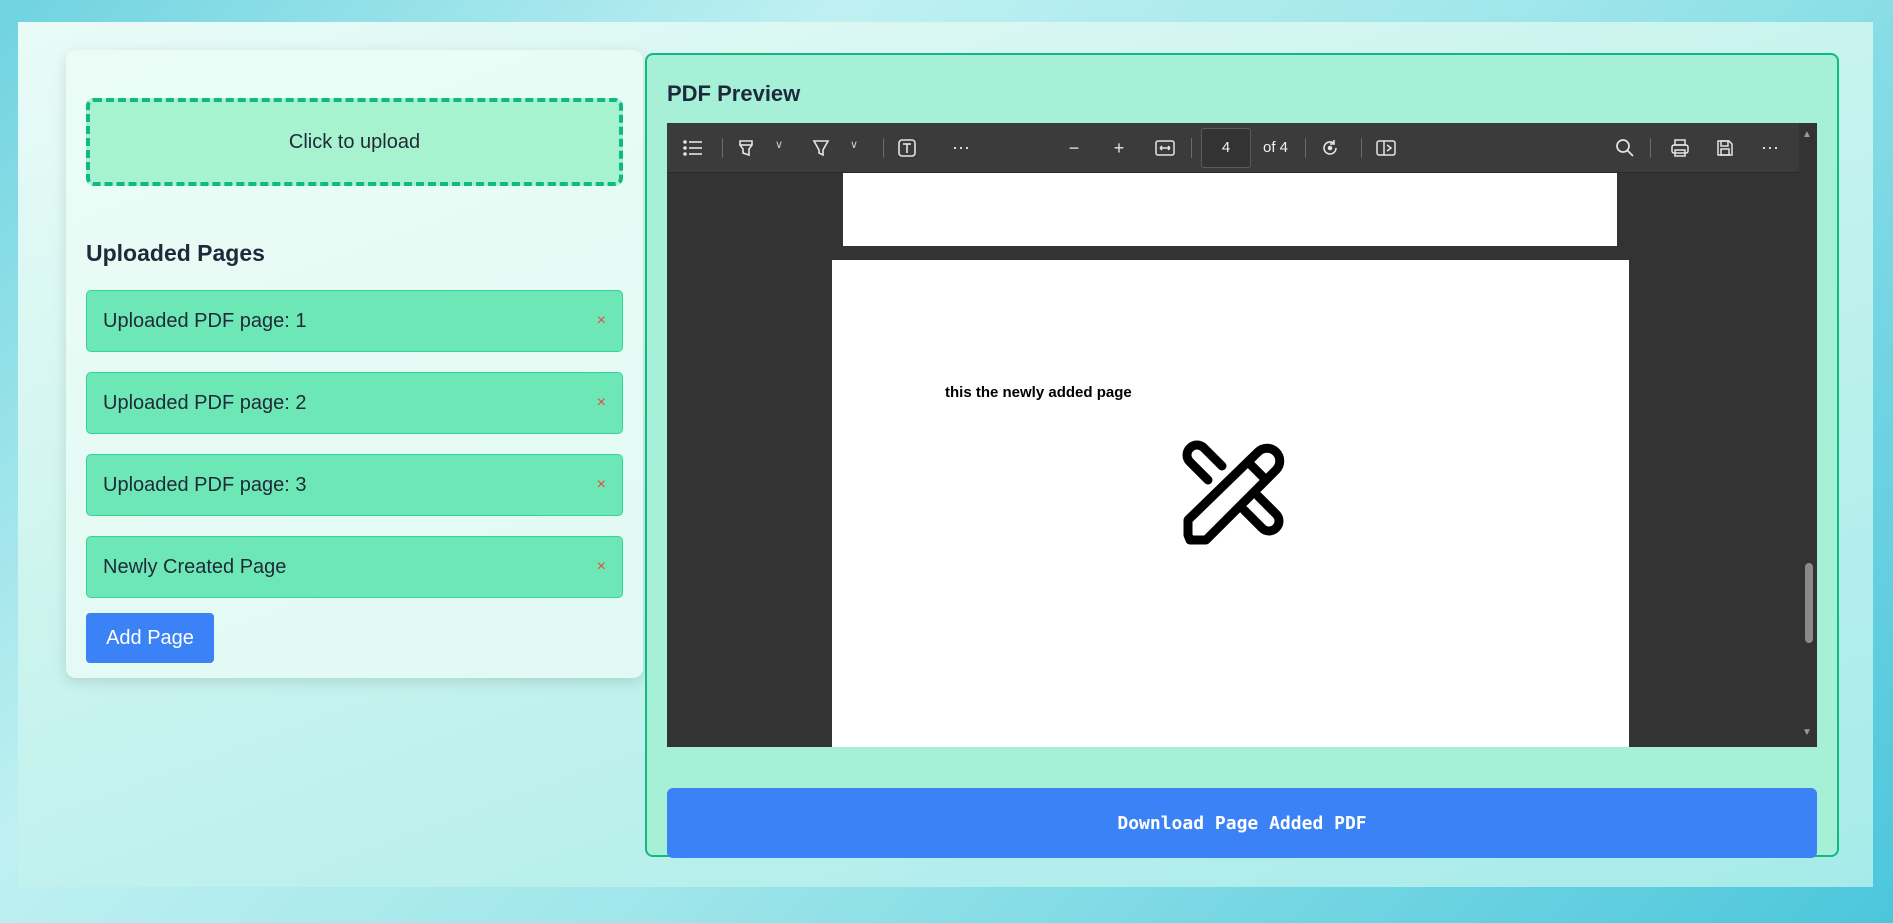 The image size is (1893, 923). Describe the element at coordinates (1725, 148) in the screenshot. I see `save-icon` at that location.